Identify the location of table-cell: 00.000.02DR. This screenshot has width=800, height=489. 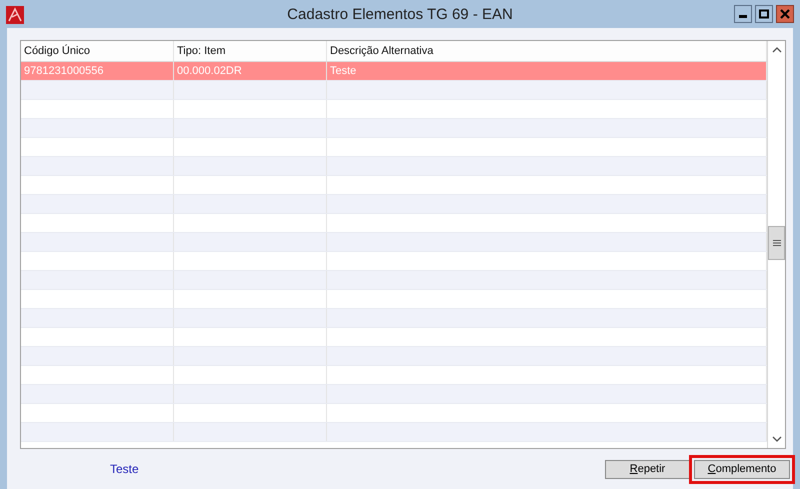
(250, 71).